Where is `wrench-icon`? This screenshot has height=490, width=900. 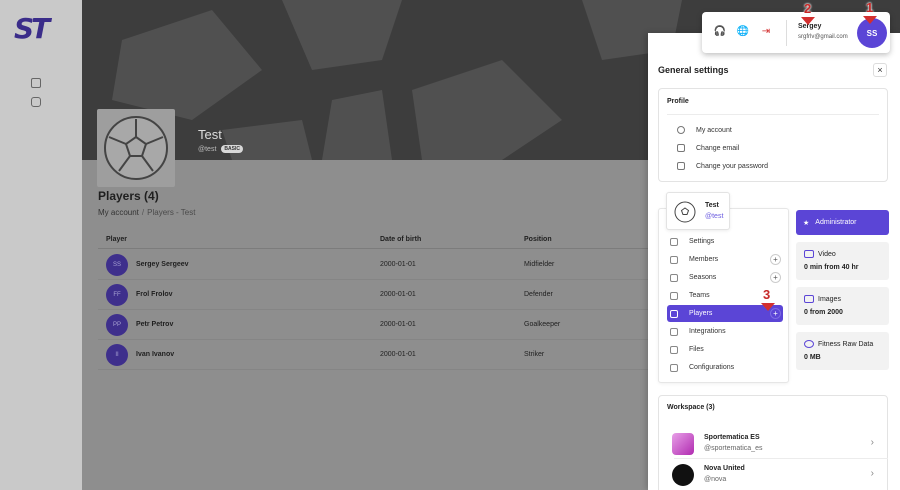 wrench-icon is located at coordinates (674, 367).